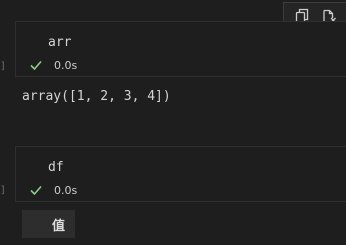  What do you see at coordinates (56, 167) in the screenshot?
I see `cell-code: df` at bounding box center [56, 167].